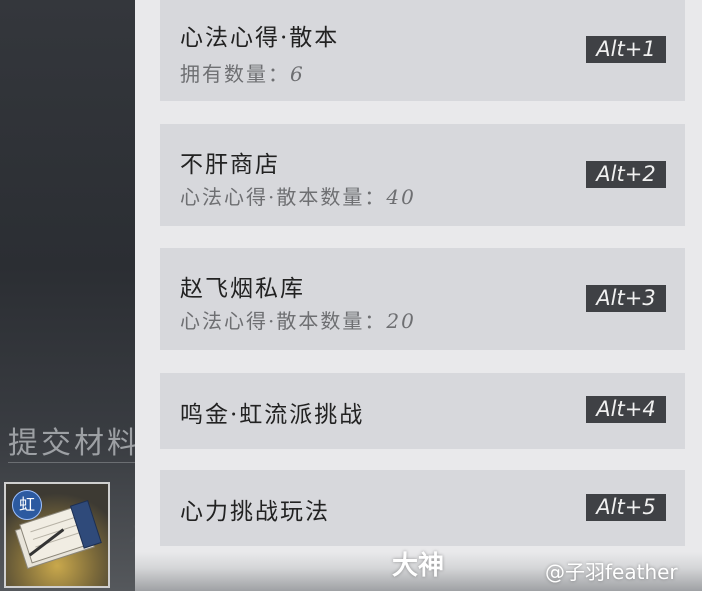 The width and height of the screenshot is (702, 591). I want to click on shortcut-key-badge: Alt+5, so click(626, 507).